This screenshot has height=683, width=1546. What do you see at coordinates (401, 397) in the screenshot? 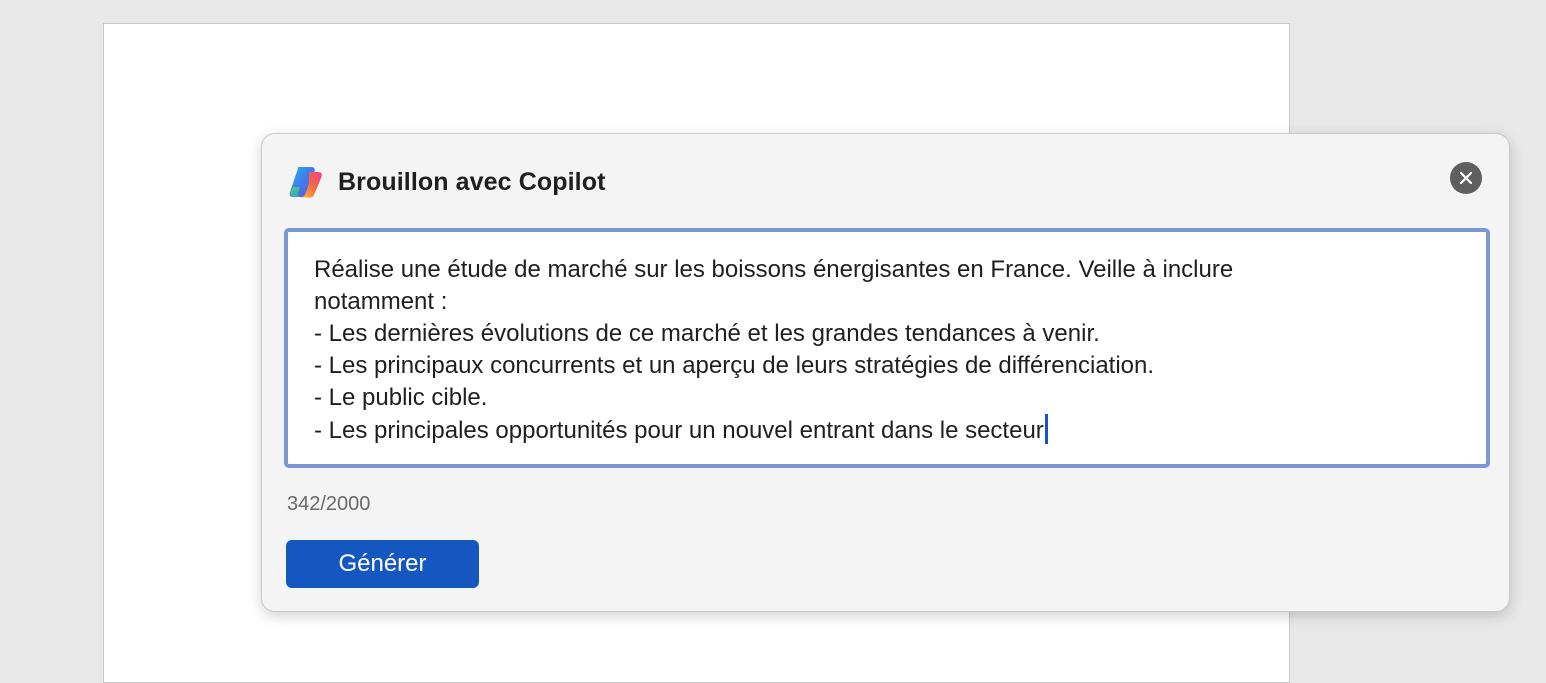
I see `prompt-line: - Le public cible.` at bounding box center [401, 397].